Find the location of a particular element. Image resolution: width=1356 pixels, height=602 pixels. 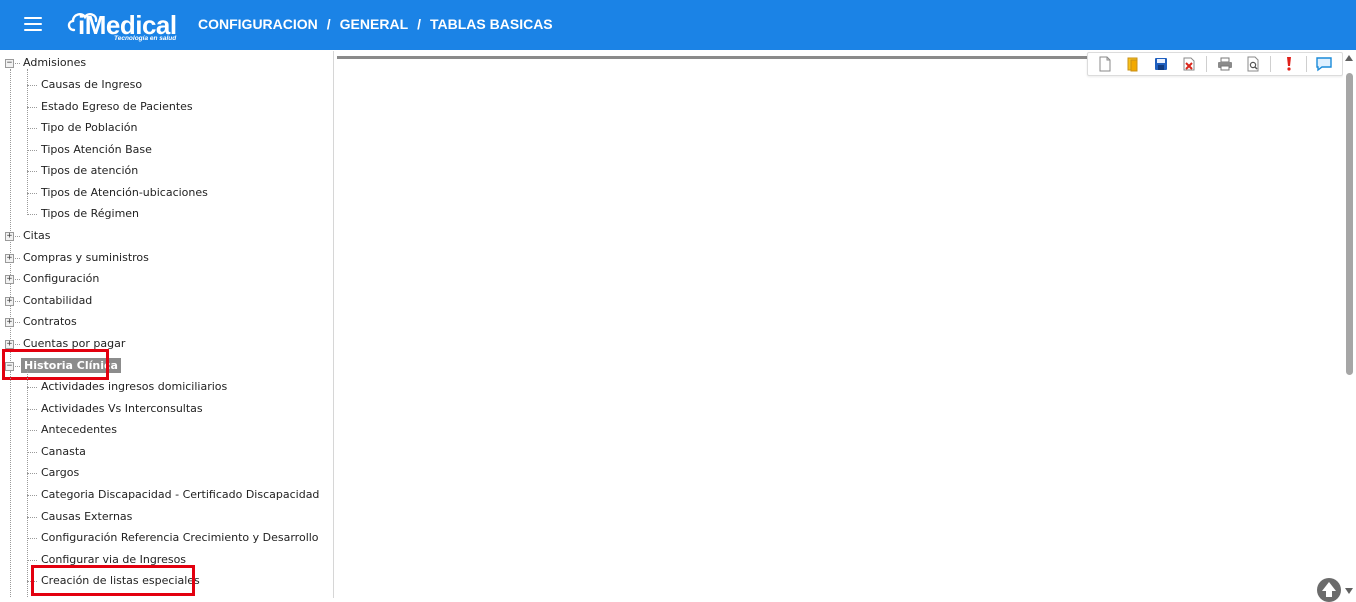

tree-leaf-estado-egreso-de-pacientes: Estado Egreso de Pacientes is located at coordinates (117, 107).